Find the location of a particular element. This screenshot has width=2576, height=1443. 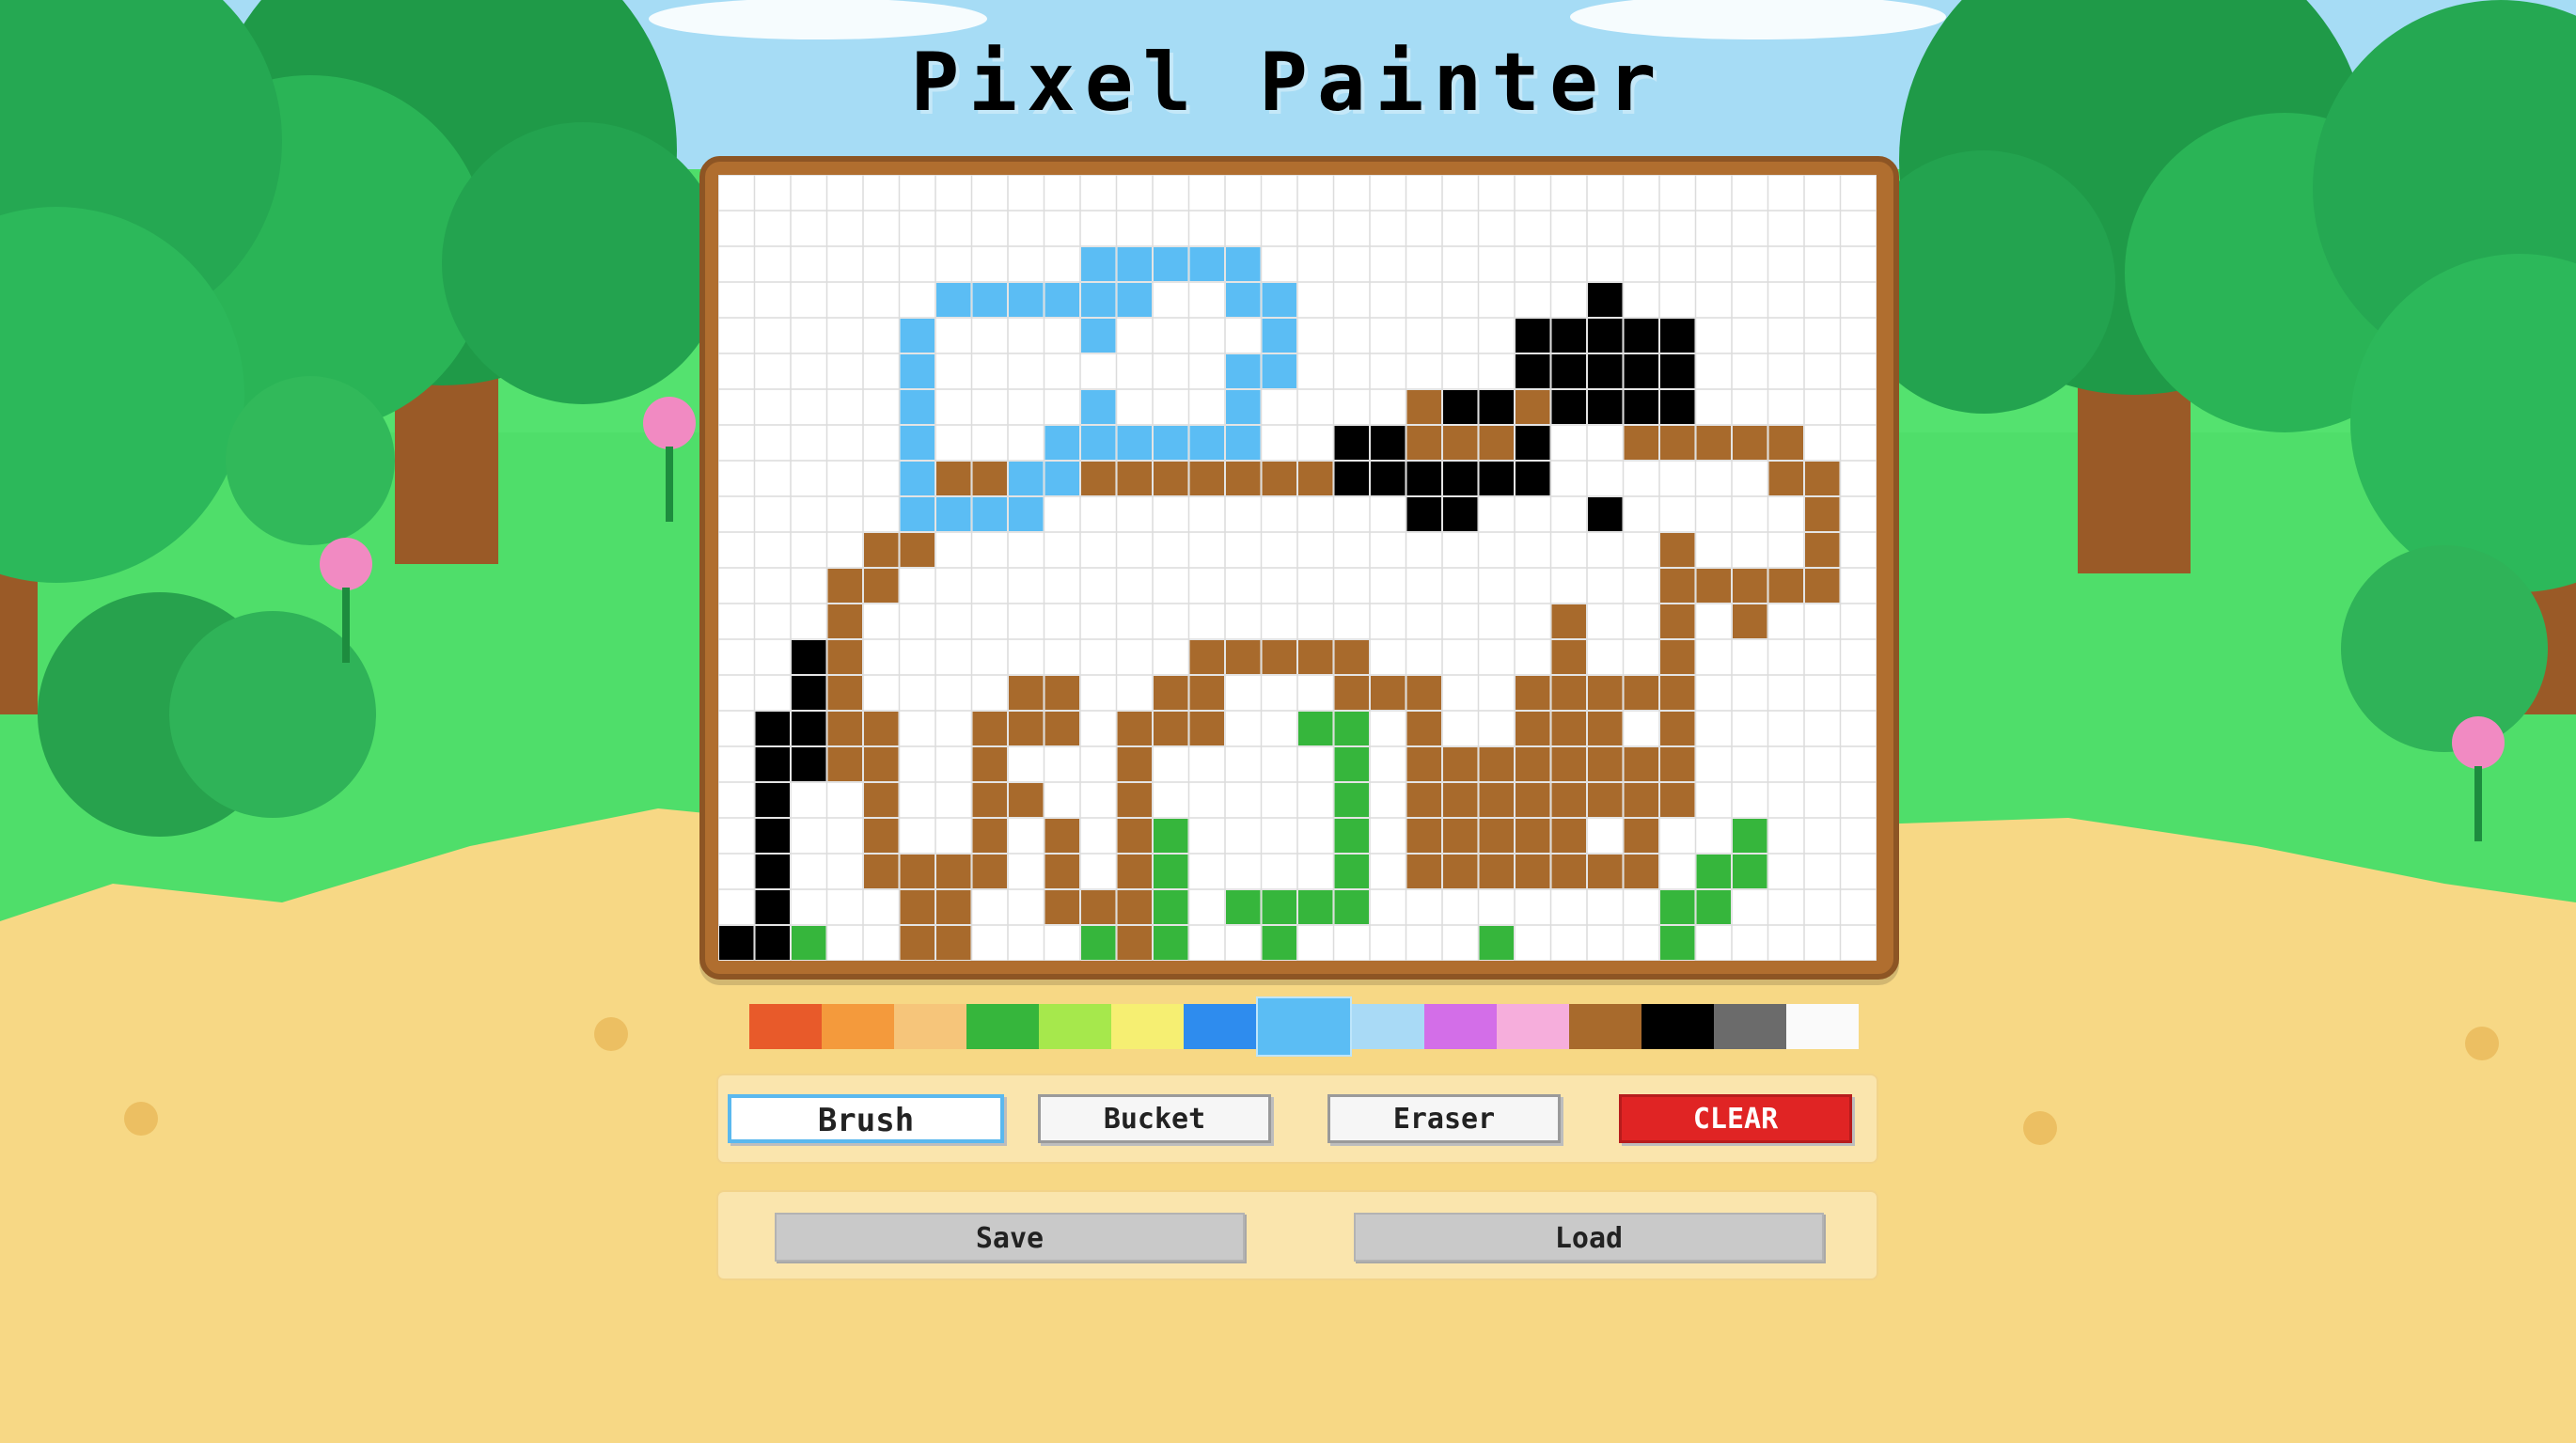

swatch-brown is located at coordinates (1605, 1026).